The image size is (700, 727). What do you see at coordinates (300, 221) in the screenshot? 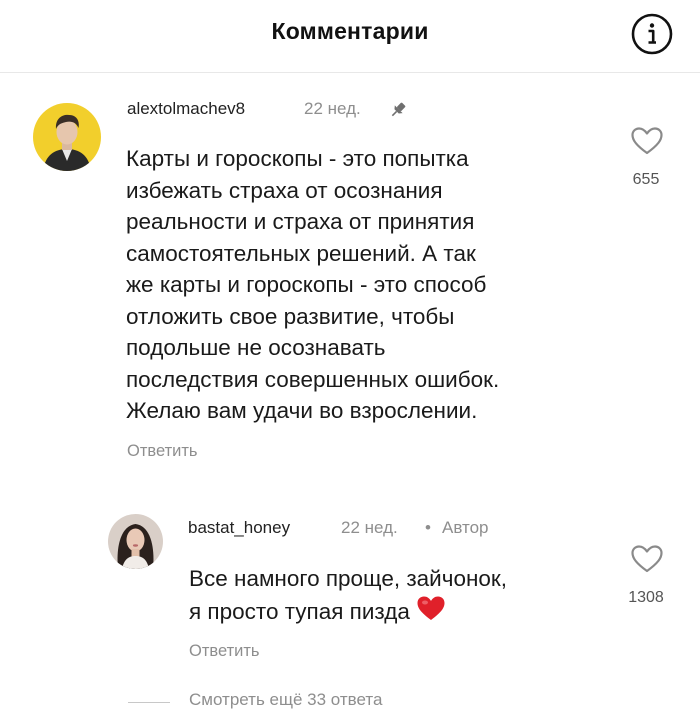
I see `comment-text-line: реальности и страха от принятия` at bounding box center [300, 221].